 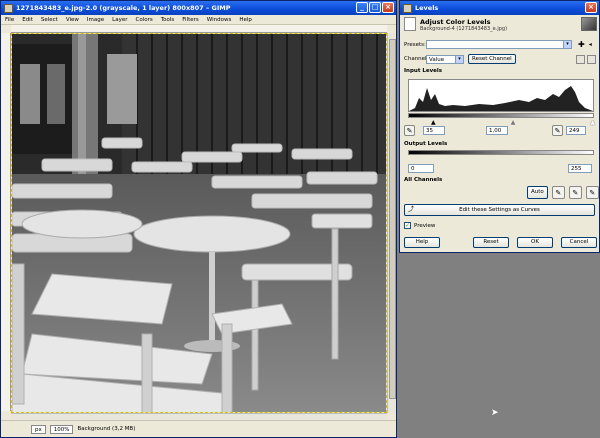 I want to click on menu-tools: Tools, so click(x=168, y=20).